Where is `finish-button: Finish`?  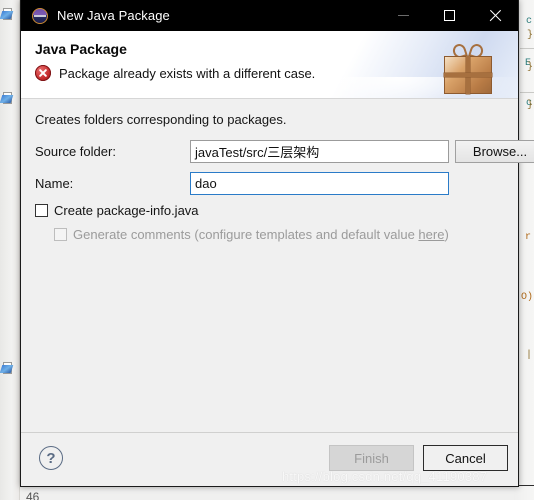 finish-button: Finish is located at coordinates (371, 458).